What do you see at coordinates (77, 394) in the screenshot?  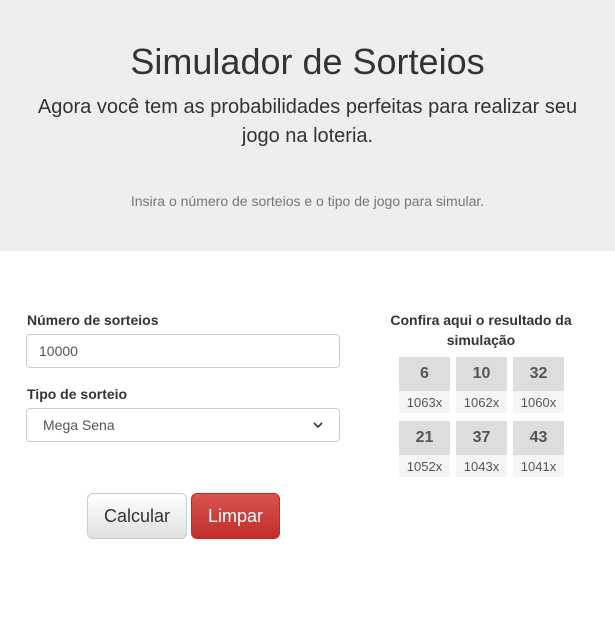 I see `draw-type-label: Tipo de sorteio` at bounding box center [77, 394].